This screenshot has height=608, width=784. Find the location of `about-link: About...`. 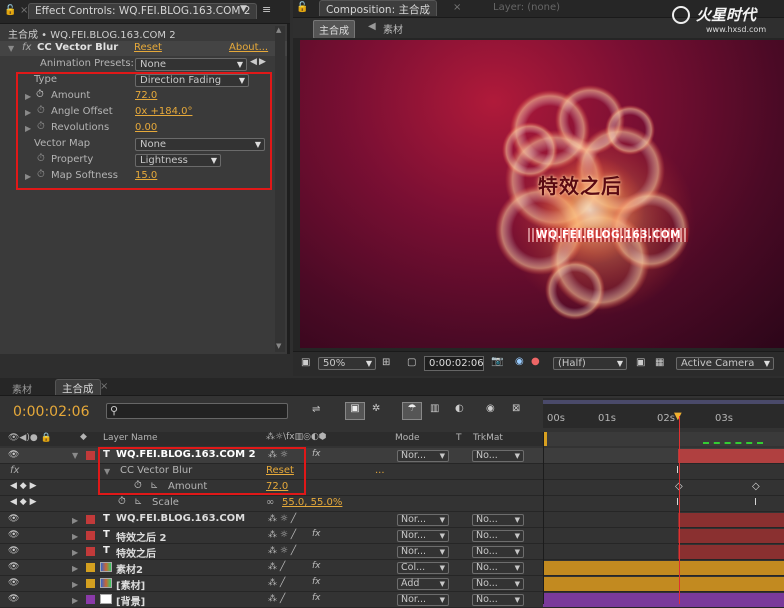

about-link: About... is located at coordinates (248, 47).